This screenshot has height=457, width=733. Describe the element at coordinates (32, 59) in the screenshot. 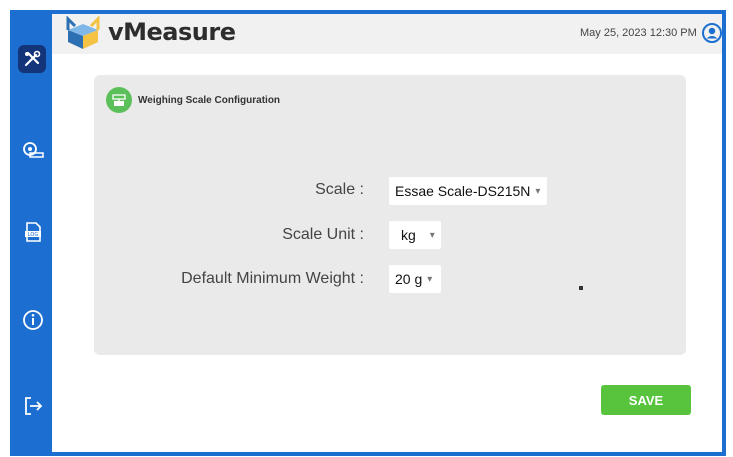

I see `tools-icon` at that location.